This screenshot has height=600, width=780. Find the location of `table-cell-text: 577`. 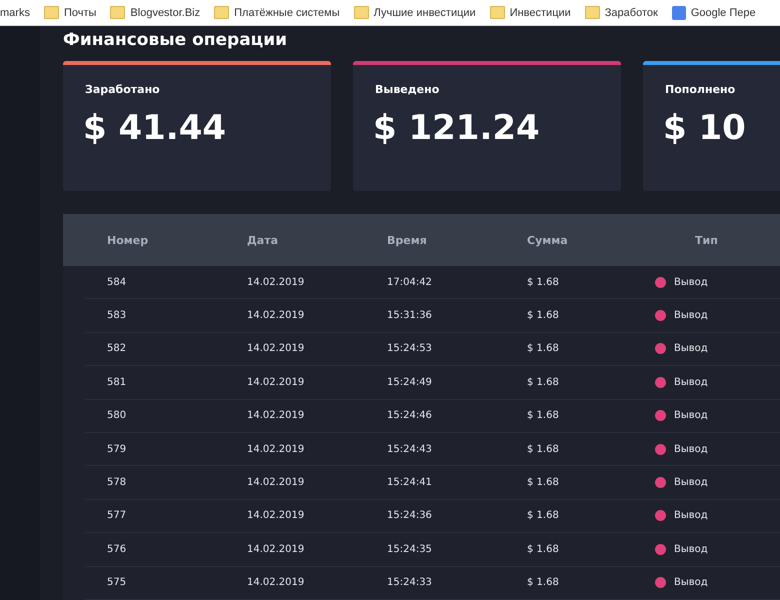

table-cell-text: 577 is located at coordinates (117, 516).